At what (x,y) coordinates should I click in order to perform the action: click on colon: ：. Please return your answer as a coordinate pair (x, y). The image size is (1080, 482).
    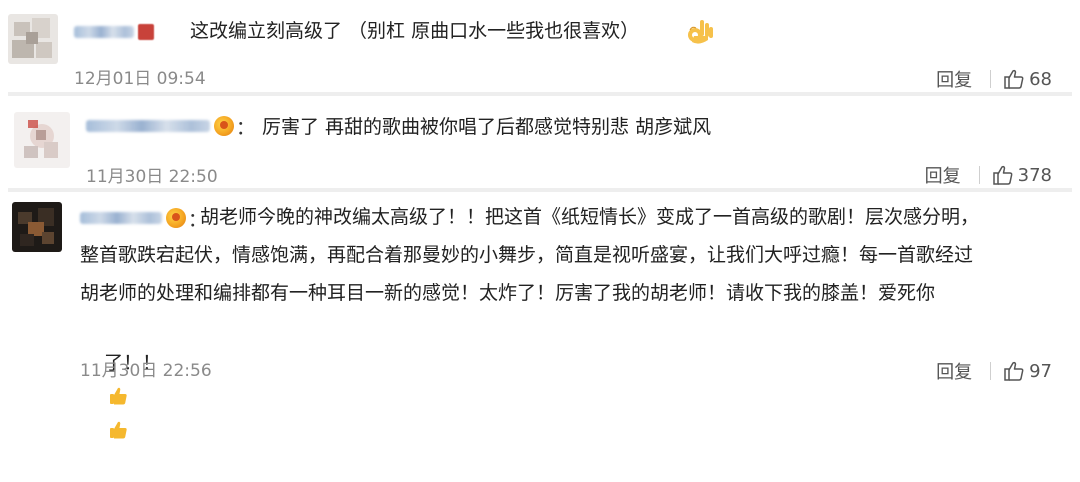
    Looking at the image, I should click on (246, 127).